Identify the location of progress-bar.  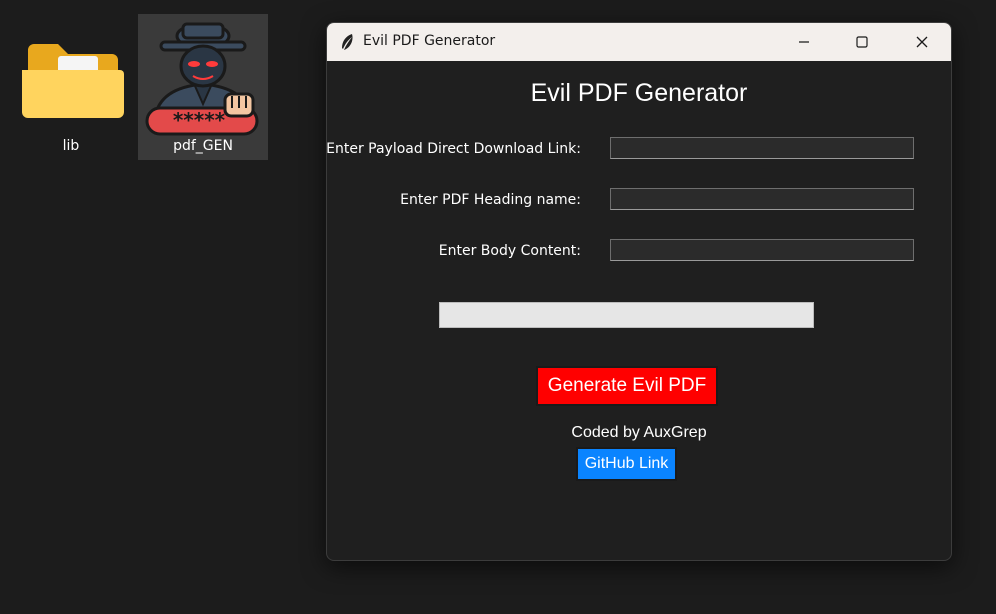
(626, 315).